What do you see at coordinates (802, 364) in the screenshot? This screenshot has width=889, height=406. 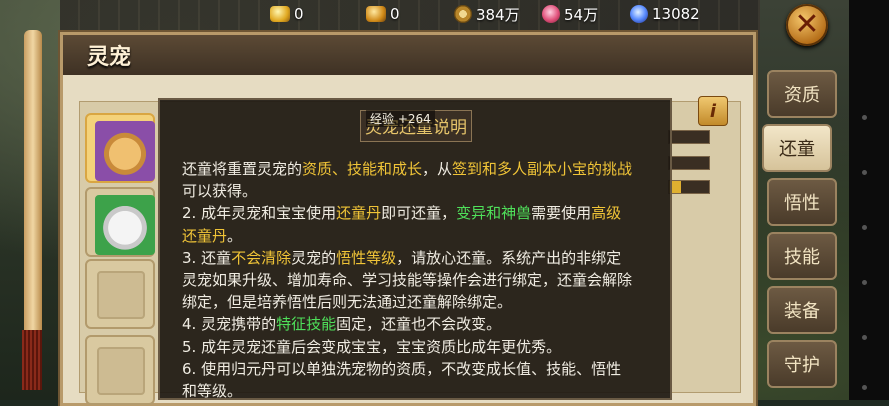 I see `tab-guard: 守护` at bounding box center [802, 364].